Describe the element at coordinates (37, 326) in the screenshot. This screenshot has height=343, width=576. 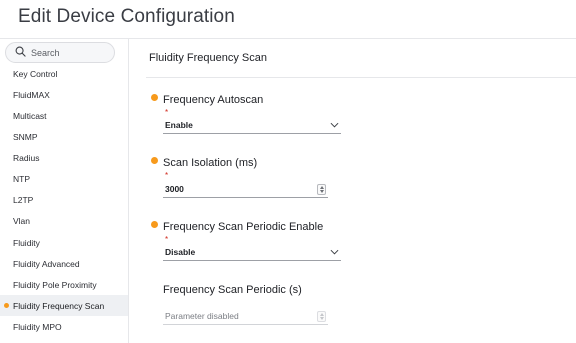
I see `sidebar-item-label: Fluidity MPO` at that location.